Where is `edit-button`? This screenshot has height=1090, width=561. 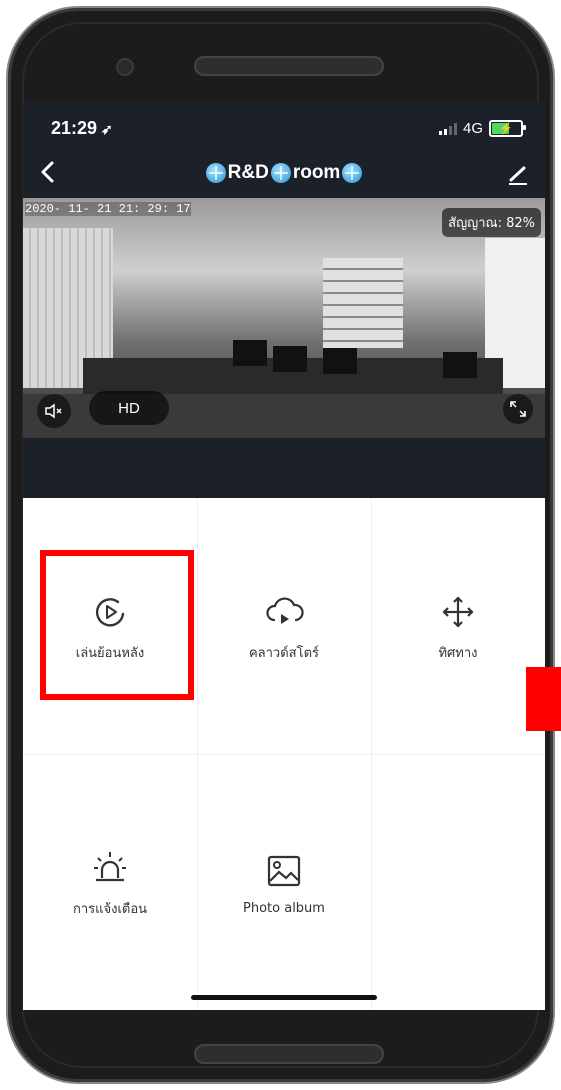 edit-button is located at coordinates (518, 175).